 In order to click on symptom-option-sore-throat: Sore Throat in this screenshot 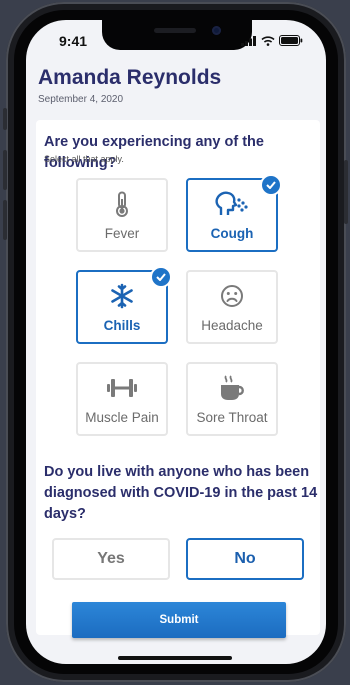, I will do `click(232, 399)`.